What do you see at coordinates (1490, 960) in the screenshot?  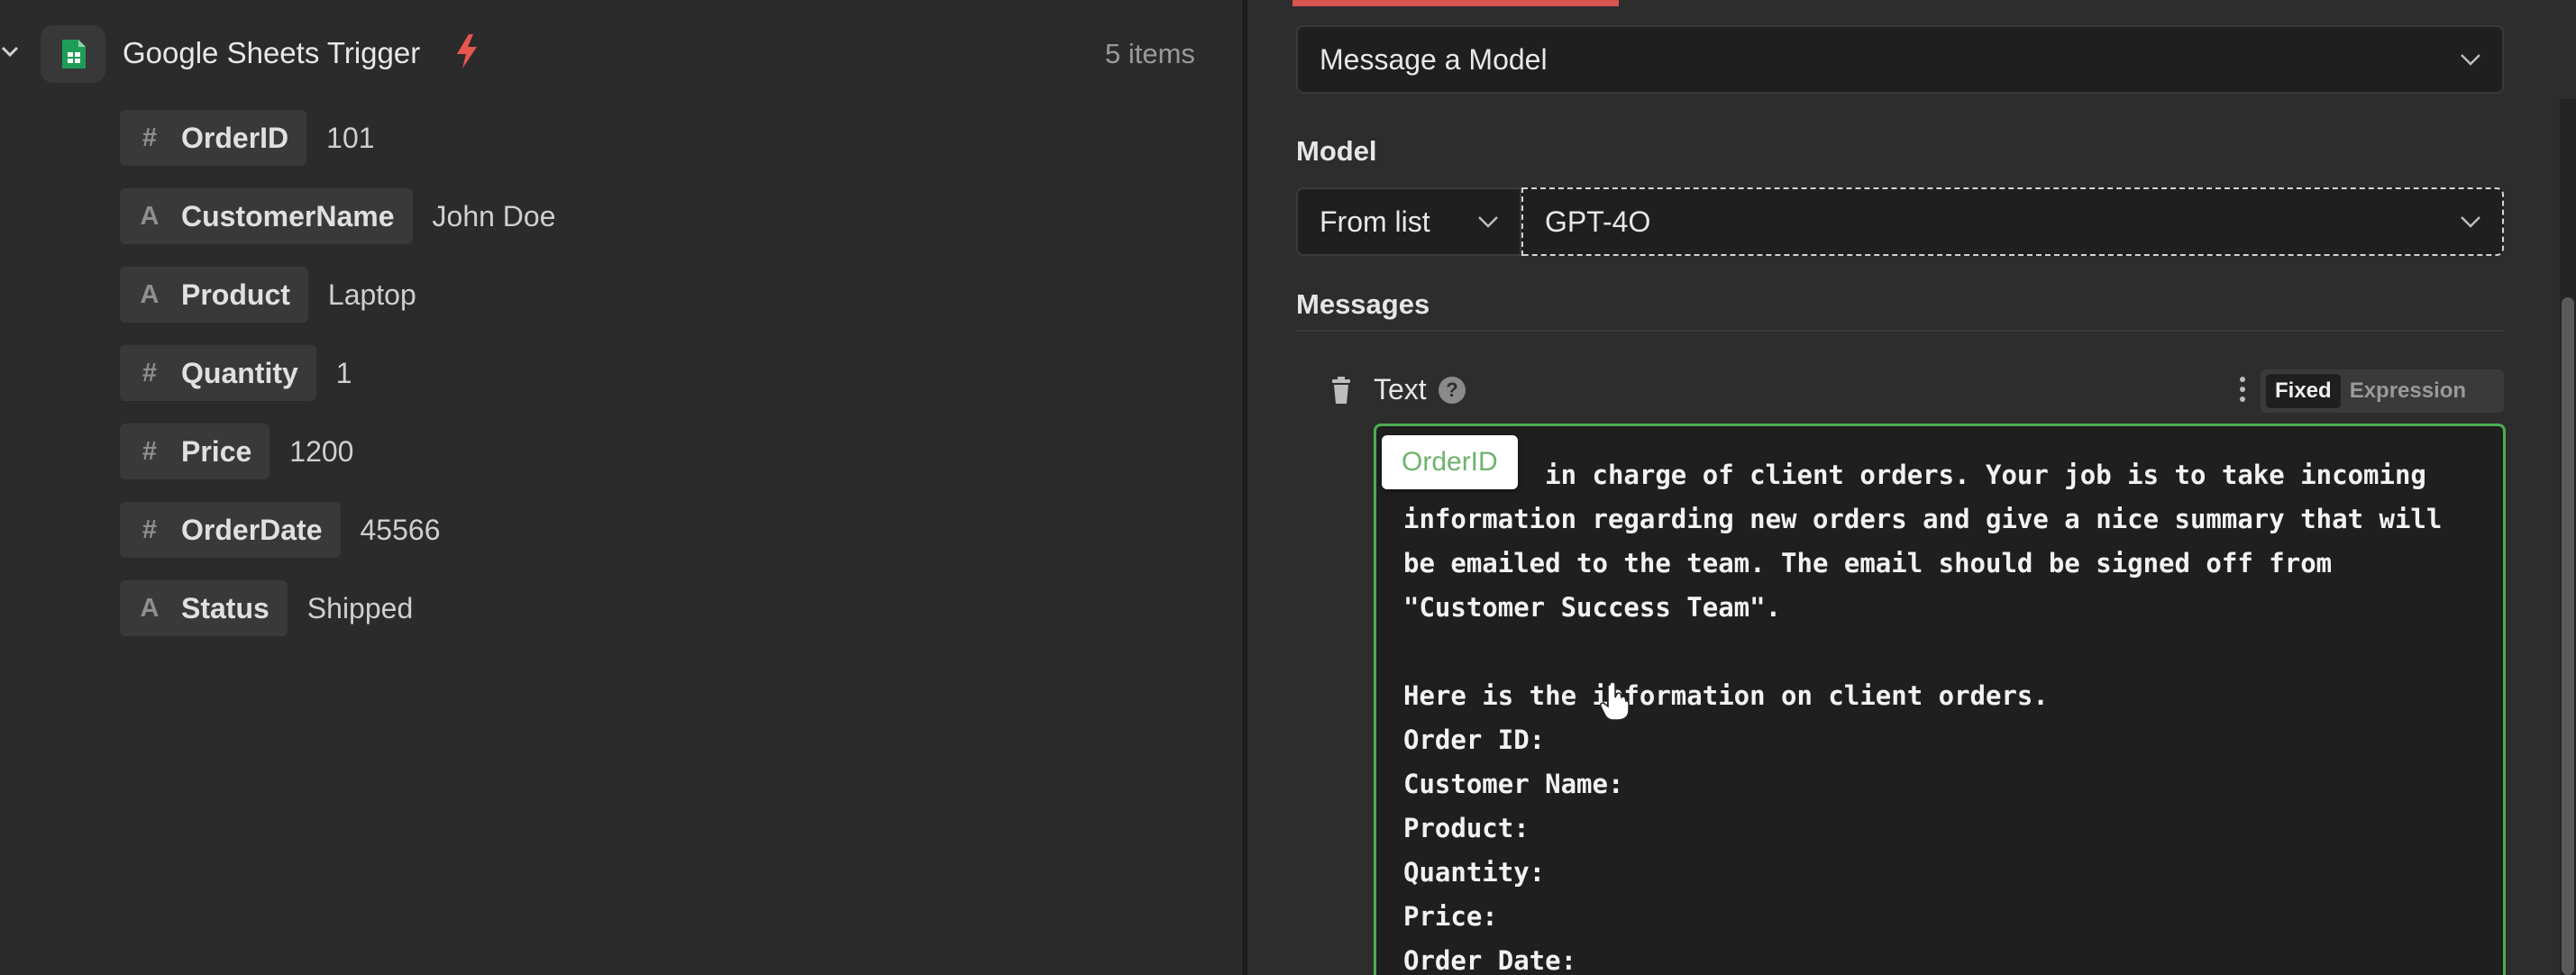 I see `message-line: Order Date:` at bounding box center [1490, 960].